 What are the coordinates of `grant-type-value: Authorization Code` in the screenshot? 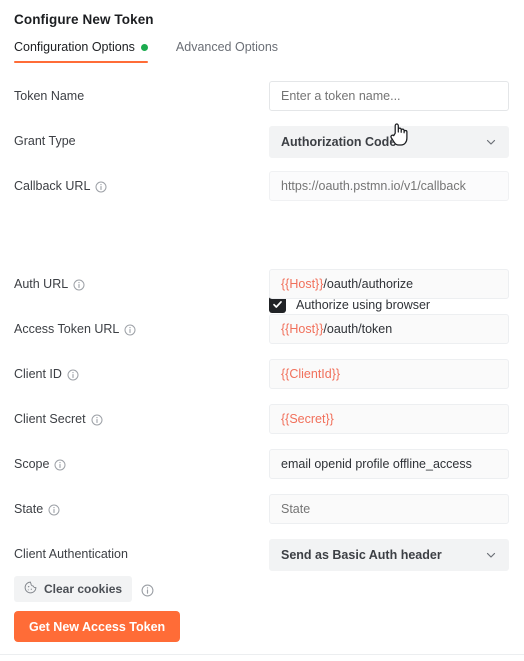 It's located at (339, 142).